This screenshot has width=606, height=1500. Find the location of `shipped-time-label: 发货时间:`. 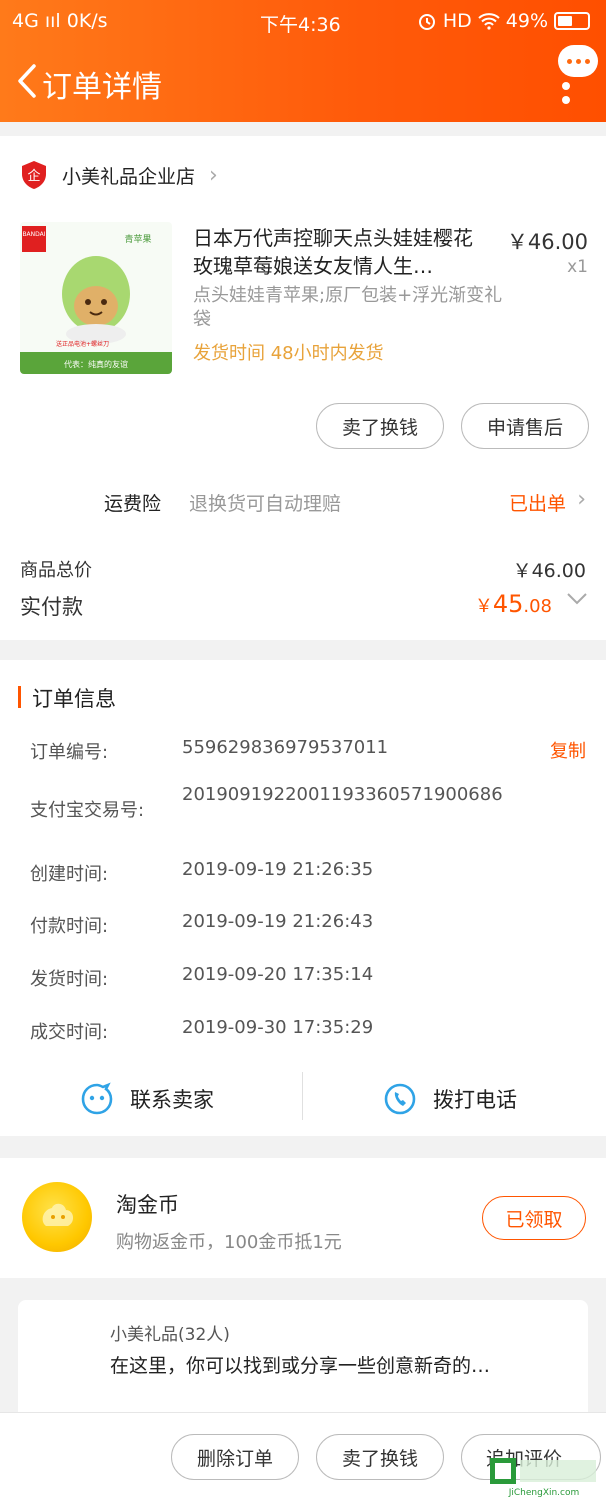

shipped-time-label: 发货时间: is located at coordinates (69, 979).